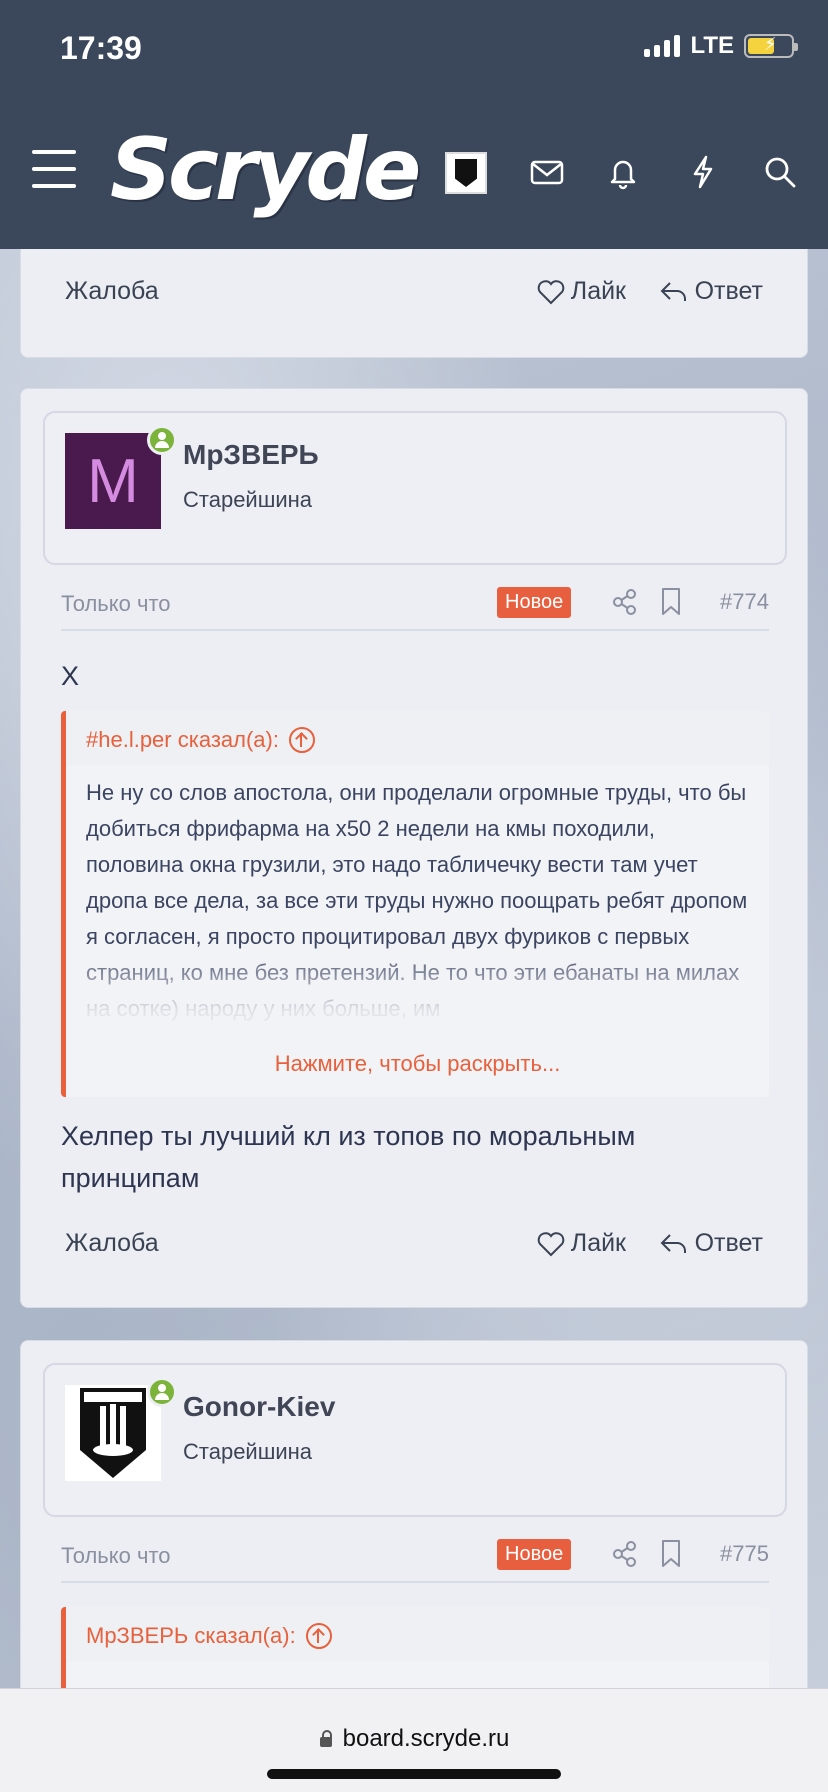 The image size is (828, 1792). What do you see at coordinates (101, 48) in the screenshot?
I see `status-time: 17:39` at bounding box center [101, 48].